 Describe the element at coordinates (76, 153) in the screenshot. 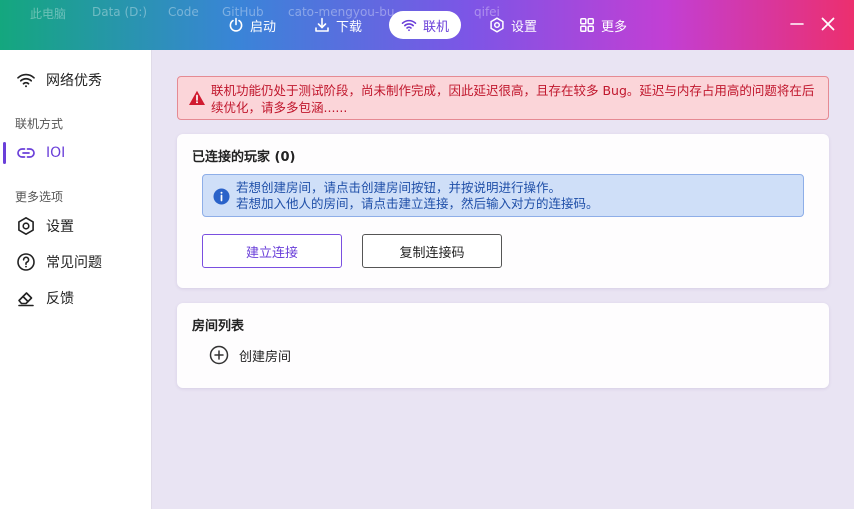

I see `sidebar-item-ioi: IOI` at that location.